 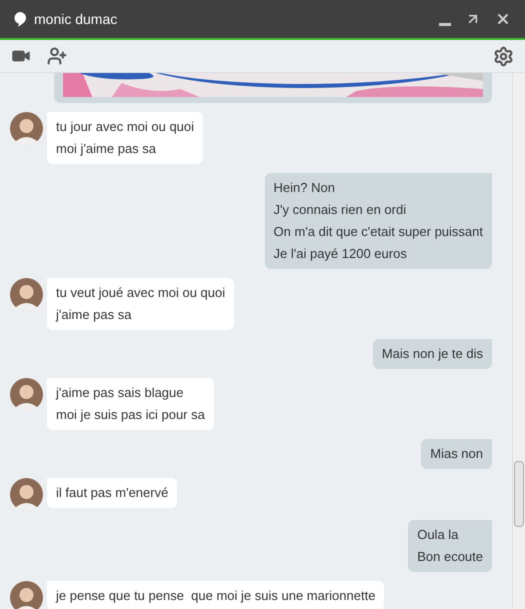 What do you see at coordinates (305, 188) in the screenshot?
I see `message-text: Hein? Non` at bounding box center [305, 188].